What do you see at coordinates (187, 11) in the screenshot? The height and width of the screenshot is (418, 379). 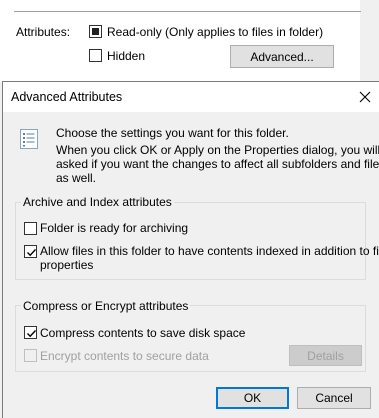 I see `properties-divider` at bounding box center [187, 11].